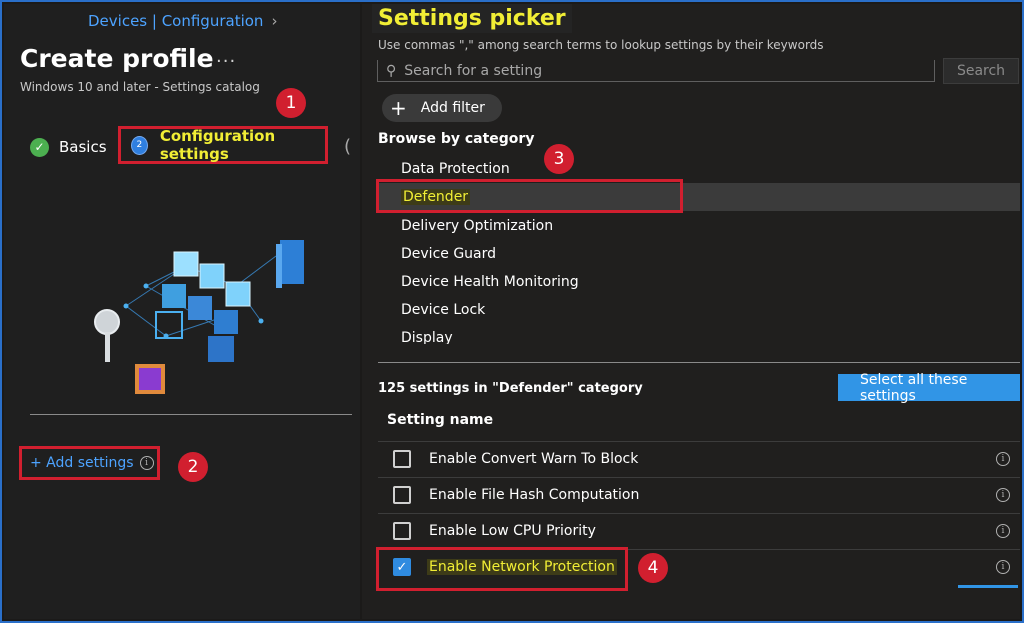 The width and height of the screenshot is (1024, 623). Describe the element at coordinates (191, 414) in the screenshot. I see `left-divider` at that location.